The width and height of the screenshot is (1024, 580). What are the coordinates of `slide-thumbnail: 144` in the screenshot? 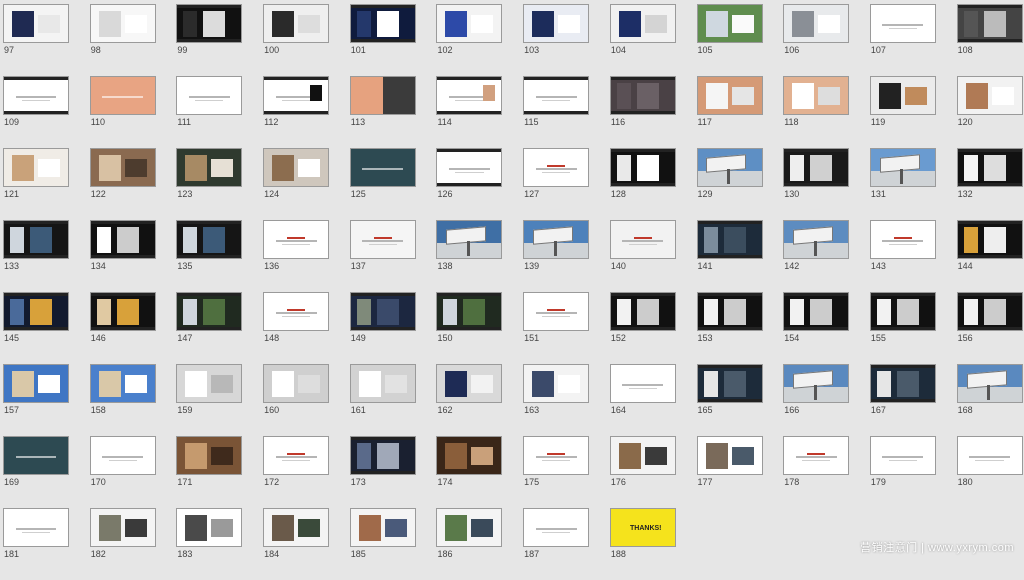 It's located at (989, 256).